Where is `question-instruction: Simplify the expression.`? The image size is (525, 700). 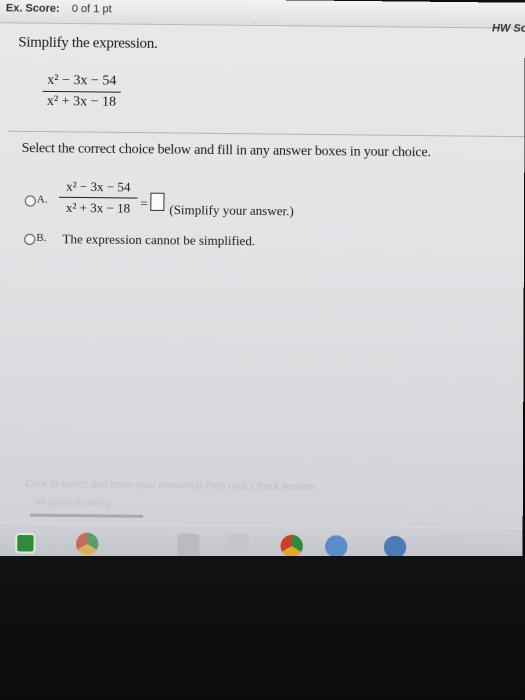
question-instruction: Simplify the expression. is located at coordinates (88, 43).